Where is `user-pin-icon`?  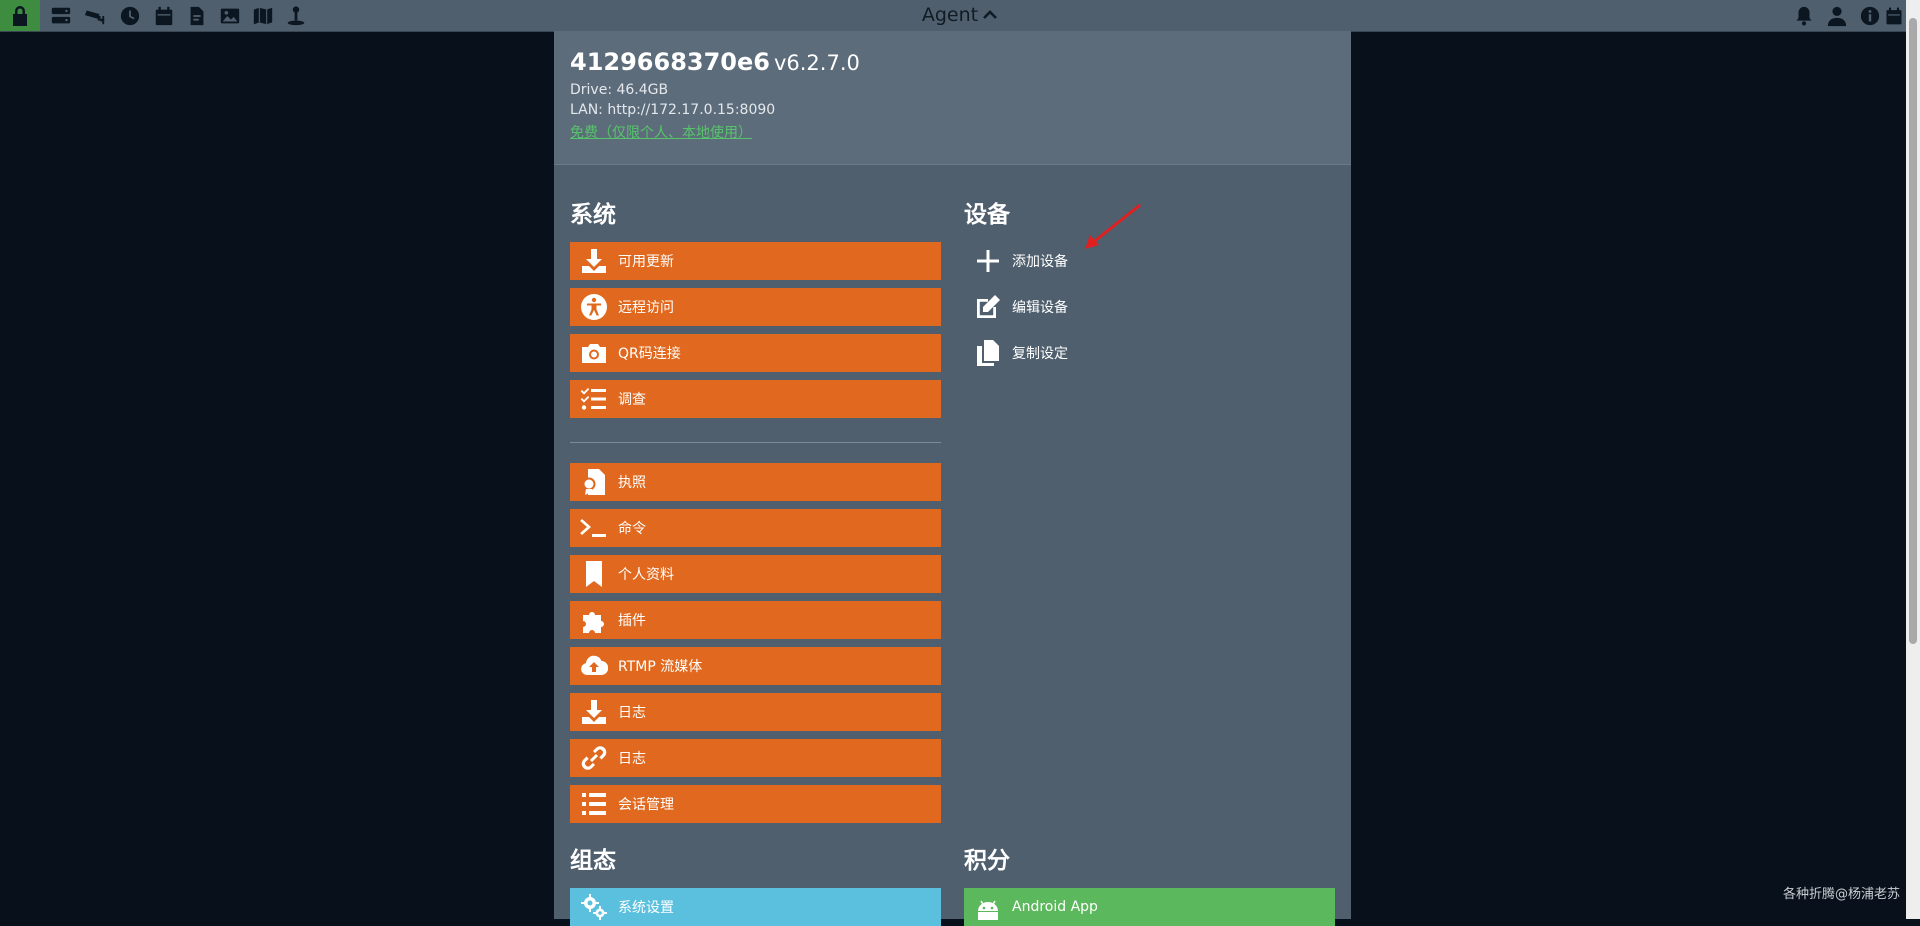 user-pin-icon is located at coordinates (296, 16).